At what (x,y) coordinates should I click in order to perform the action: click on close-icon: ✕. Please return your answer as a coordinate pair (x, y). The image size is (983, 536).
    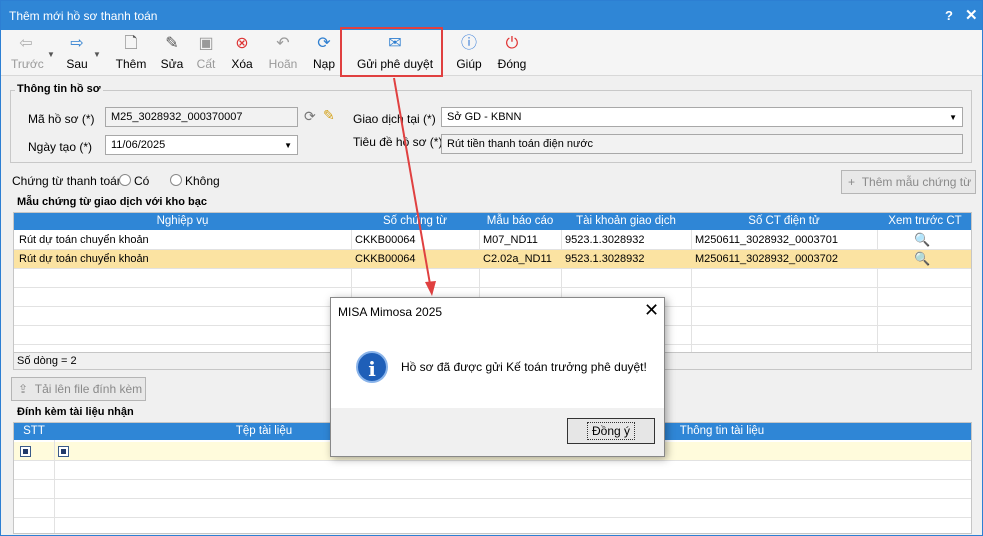
    Looking at the image, I should click on (651, 310).